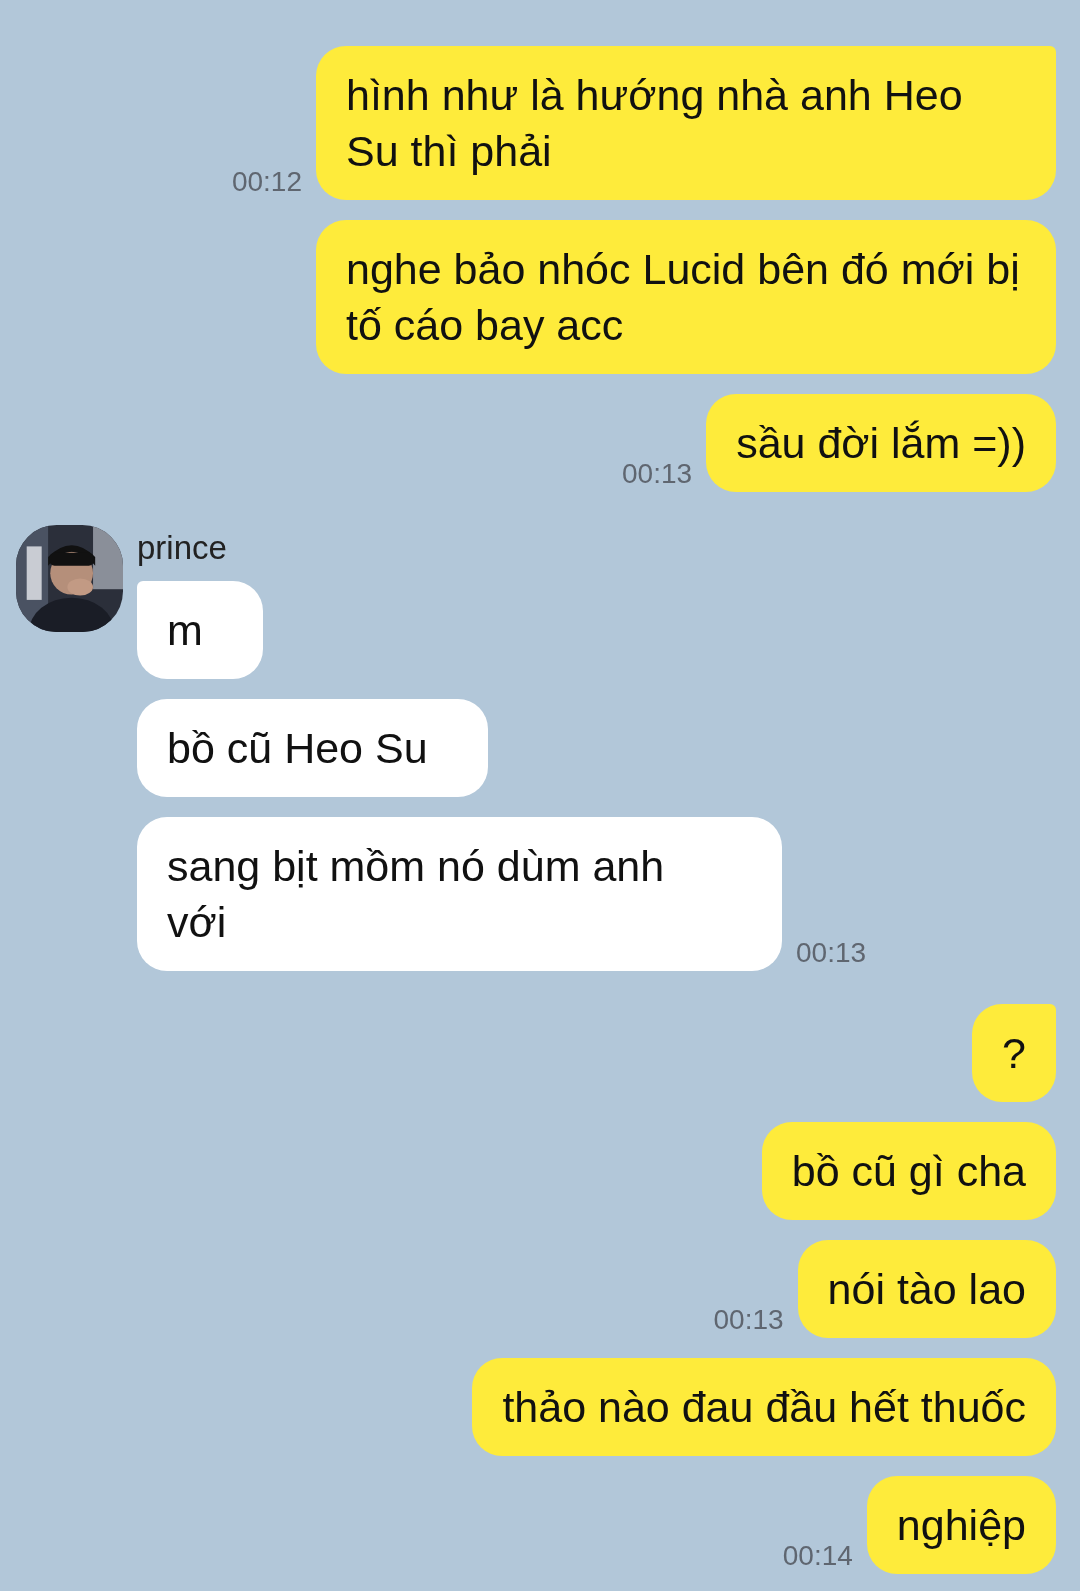 Image resolution: width=1080 pixels, height=1591 pixels. I want to click on message-bubble: bồ cũ Heo Su, so click(312, 748).